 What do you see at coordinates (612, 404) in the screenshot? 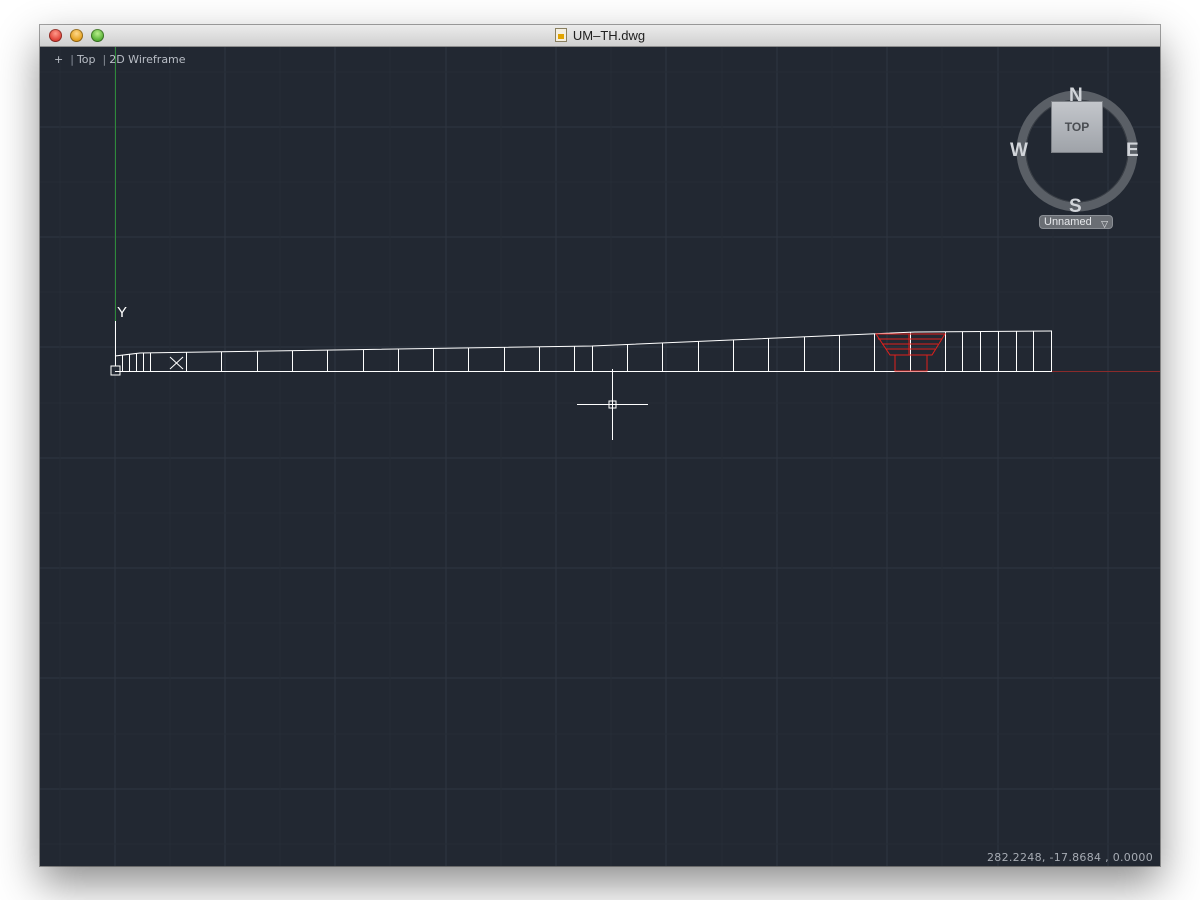
I see `crosshair-cursor` at bounding box center [612, 404].